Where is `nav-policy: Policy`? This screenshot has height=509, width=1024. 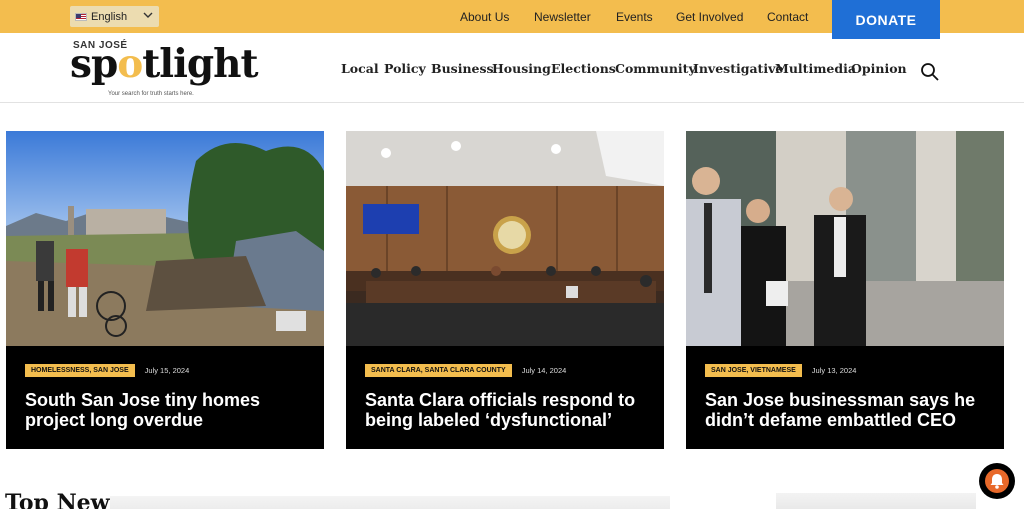 nav-policy: Policy is located at coordinates (405, 68).